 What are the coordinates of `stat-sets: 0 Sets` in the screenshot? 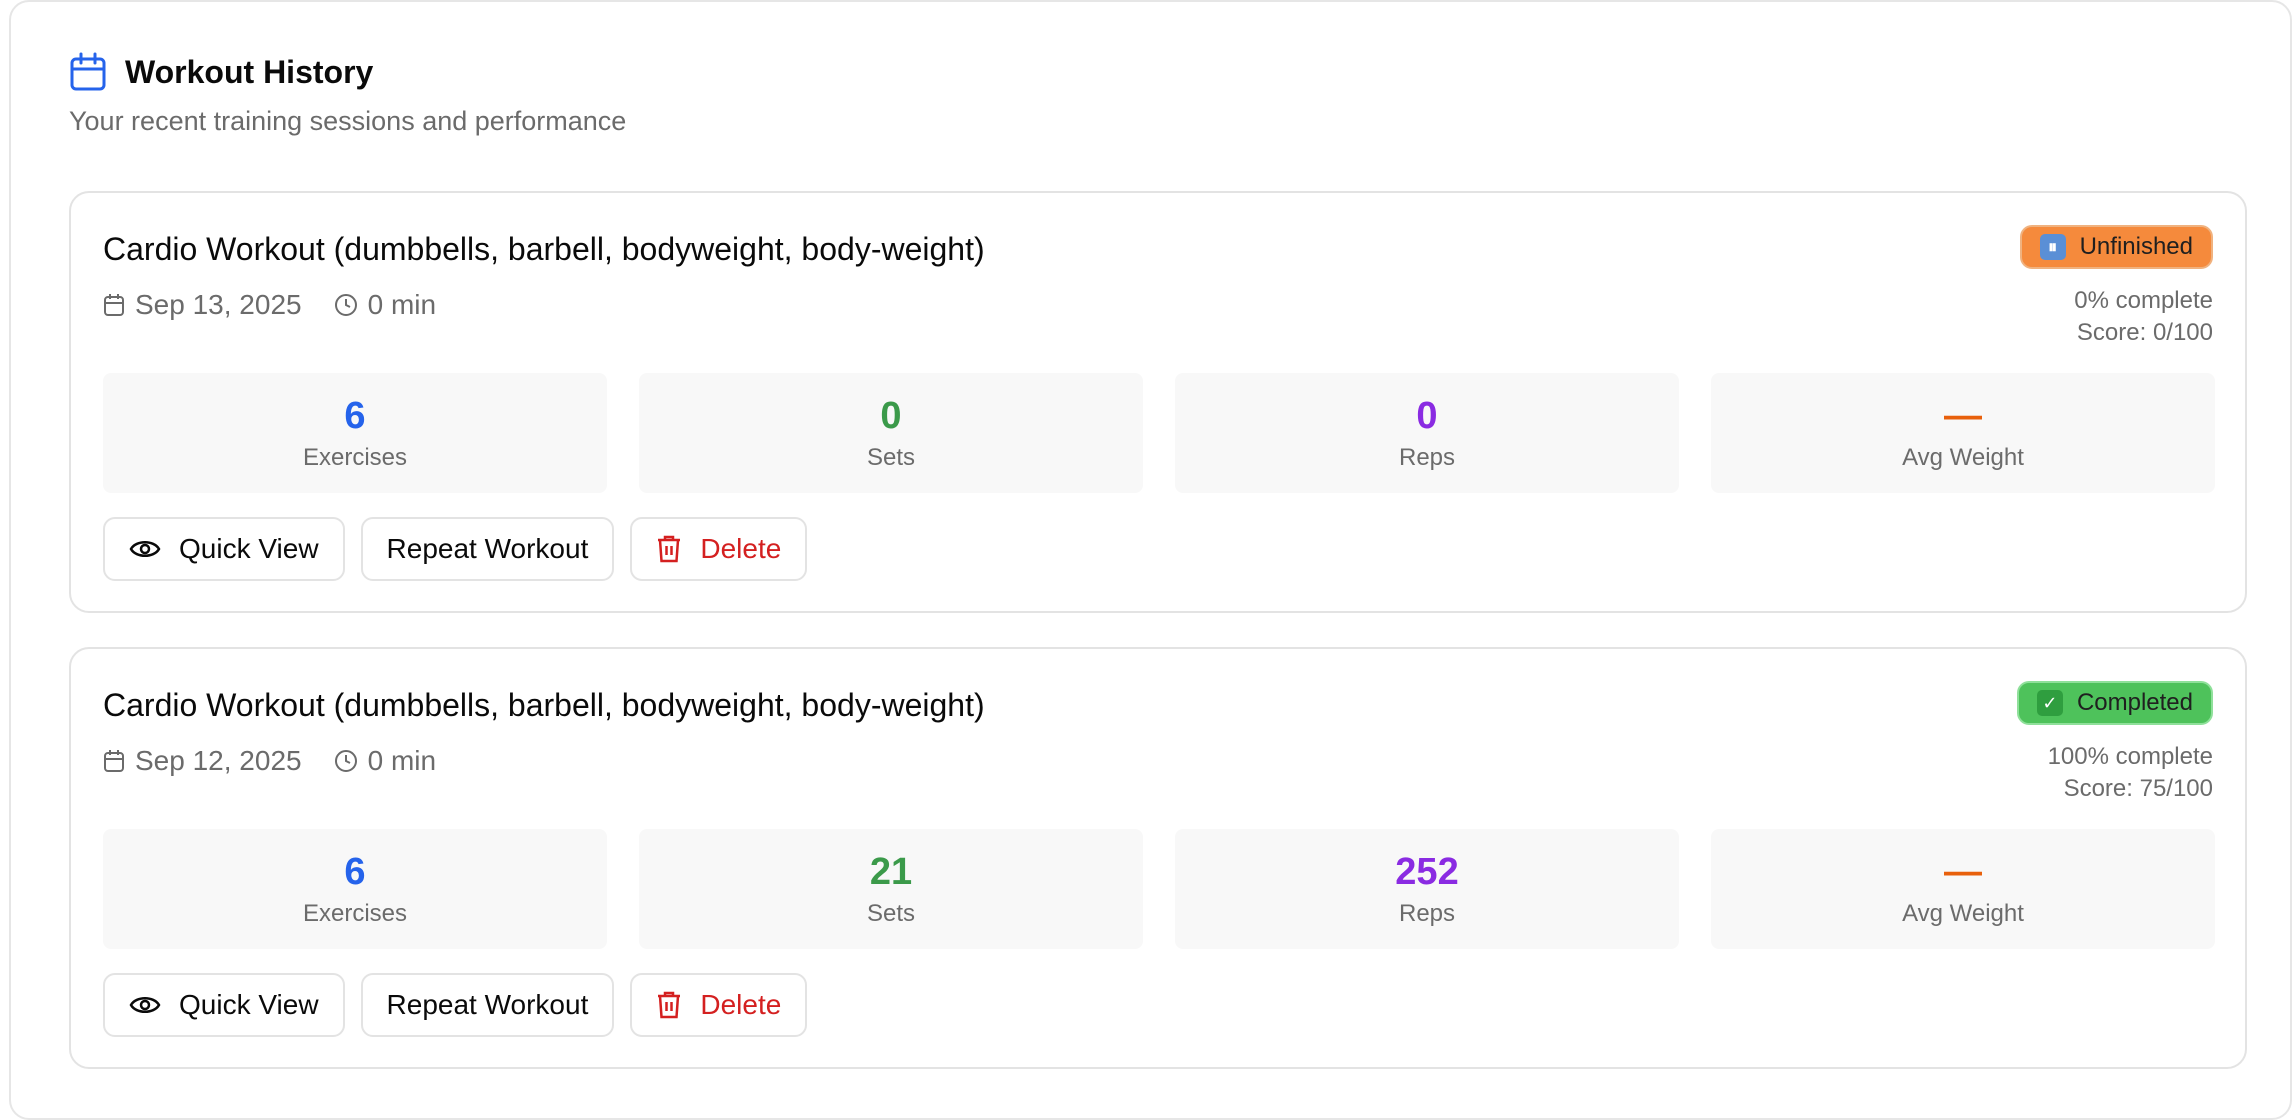 It's located at (891, 433).